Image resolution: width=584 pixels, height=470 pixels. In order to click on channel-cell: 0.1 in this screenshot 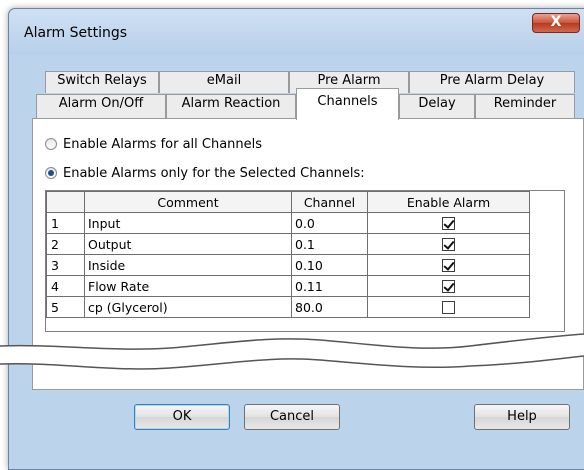, I will do `click(329, 244)`.